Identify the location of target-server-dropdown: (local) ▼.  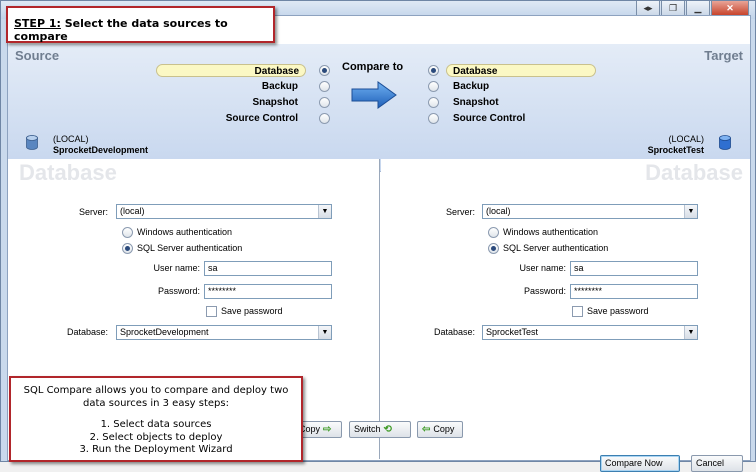
(590, 211).